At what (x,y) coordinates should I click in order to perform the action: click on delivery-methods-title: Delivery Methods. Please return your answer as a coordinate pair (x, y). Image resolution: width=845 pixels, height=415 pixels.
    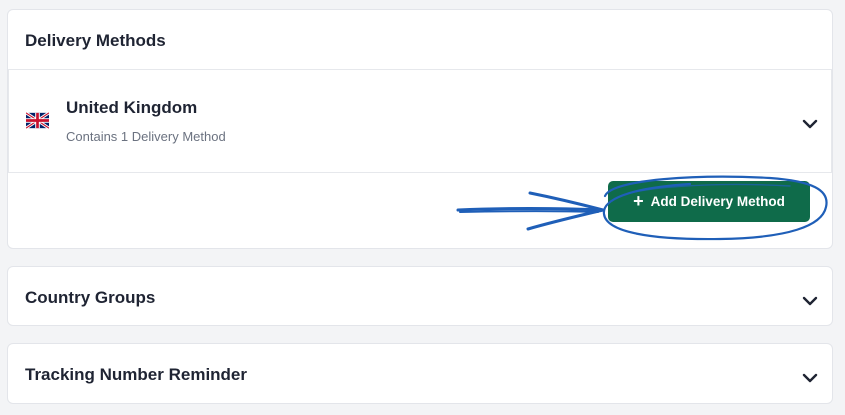
    Looking at the image, I should click on (95, 40).